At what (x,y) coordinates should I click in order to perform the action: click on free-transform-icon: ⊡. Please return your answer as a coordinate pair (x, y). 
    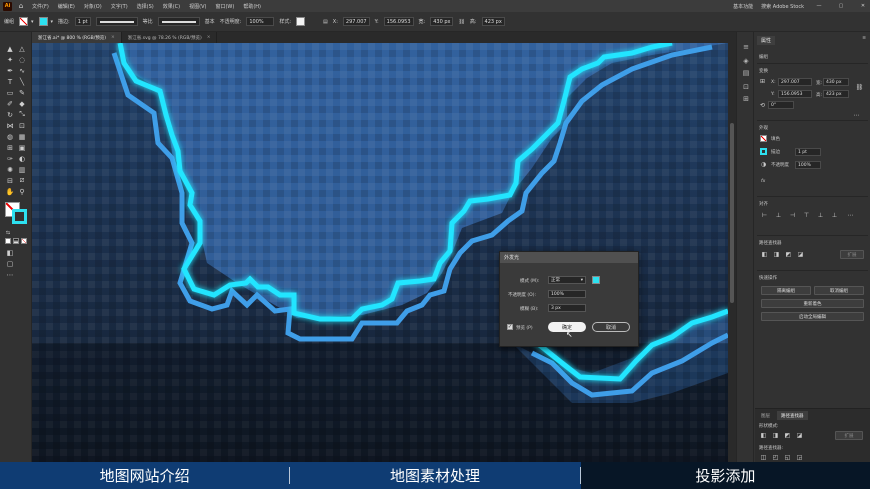
    Looking at the image, I should click on (22, 125).